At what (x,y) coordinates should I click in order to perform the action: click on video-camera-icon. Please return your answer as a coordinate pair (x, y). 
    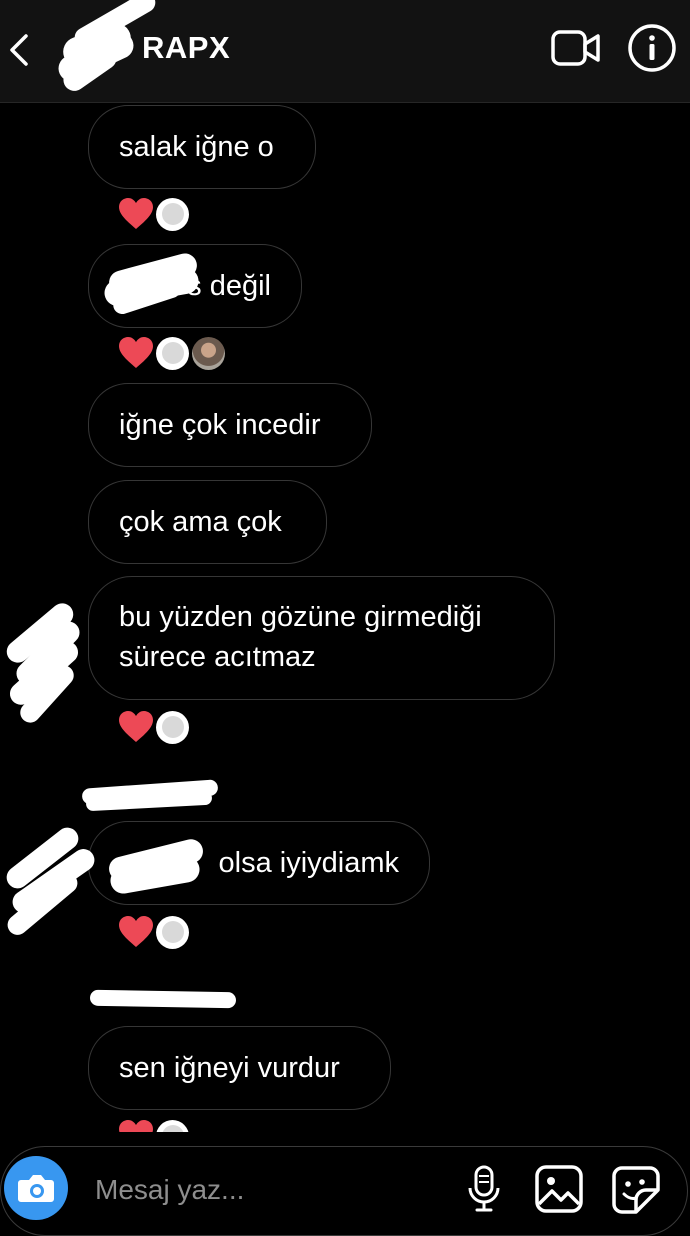
    Looking at the image, I should click on (576, 48).